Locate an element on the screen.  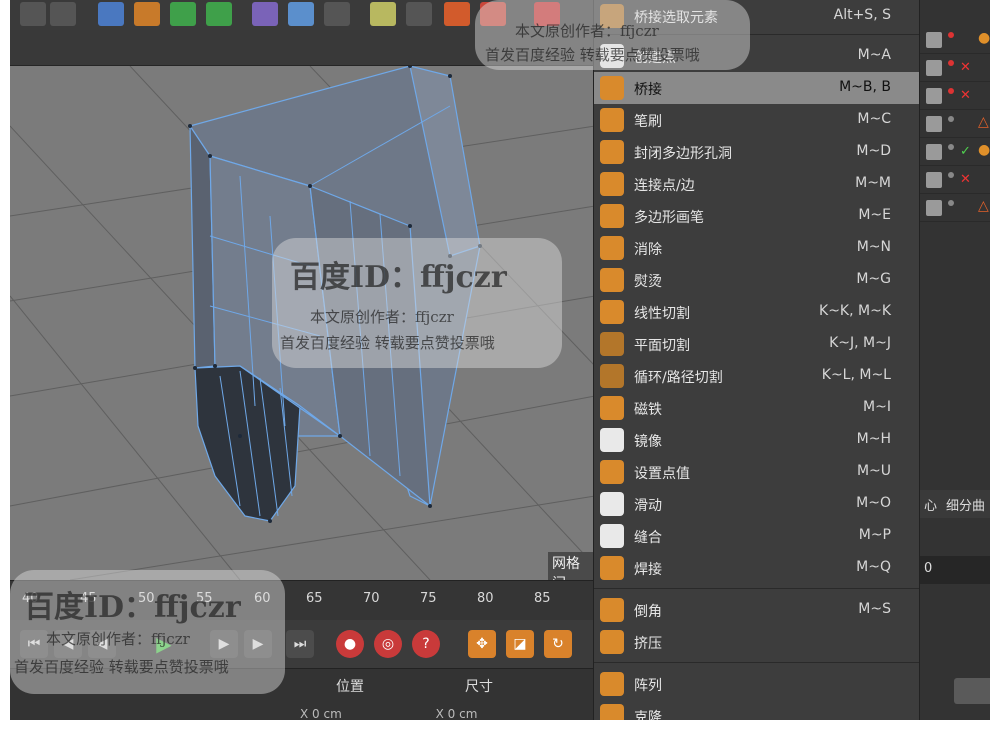
menu-item-clone: 克隆 is located at coordinates (756, 710).